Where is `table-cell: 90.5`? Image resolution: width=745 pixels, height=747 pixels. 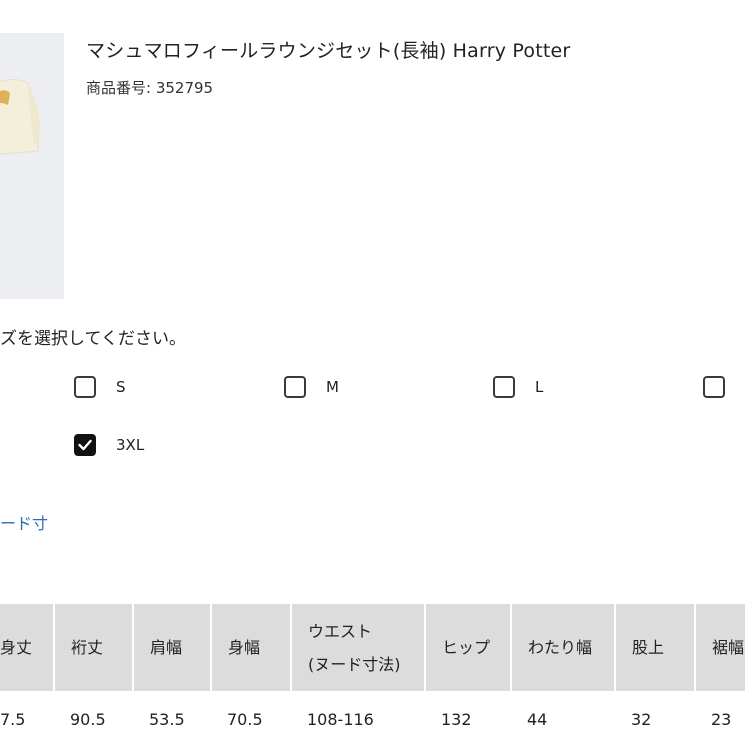
table-cell: 90.5 is located at coordinates (88, 719).